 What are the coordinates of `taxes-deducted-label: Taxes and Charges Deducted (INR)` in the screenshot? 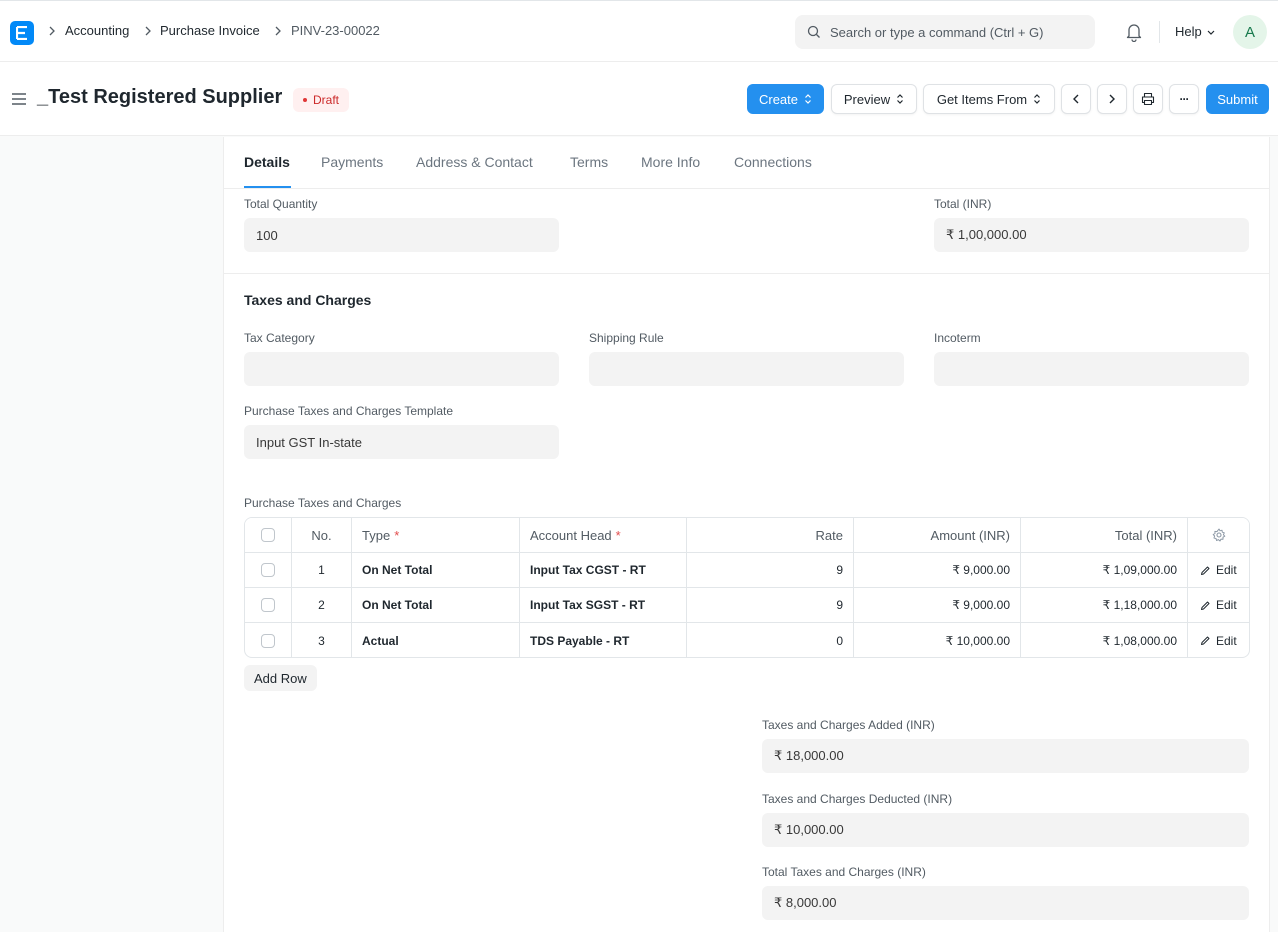 It's located at (857, 799).